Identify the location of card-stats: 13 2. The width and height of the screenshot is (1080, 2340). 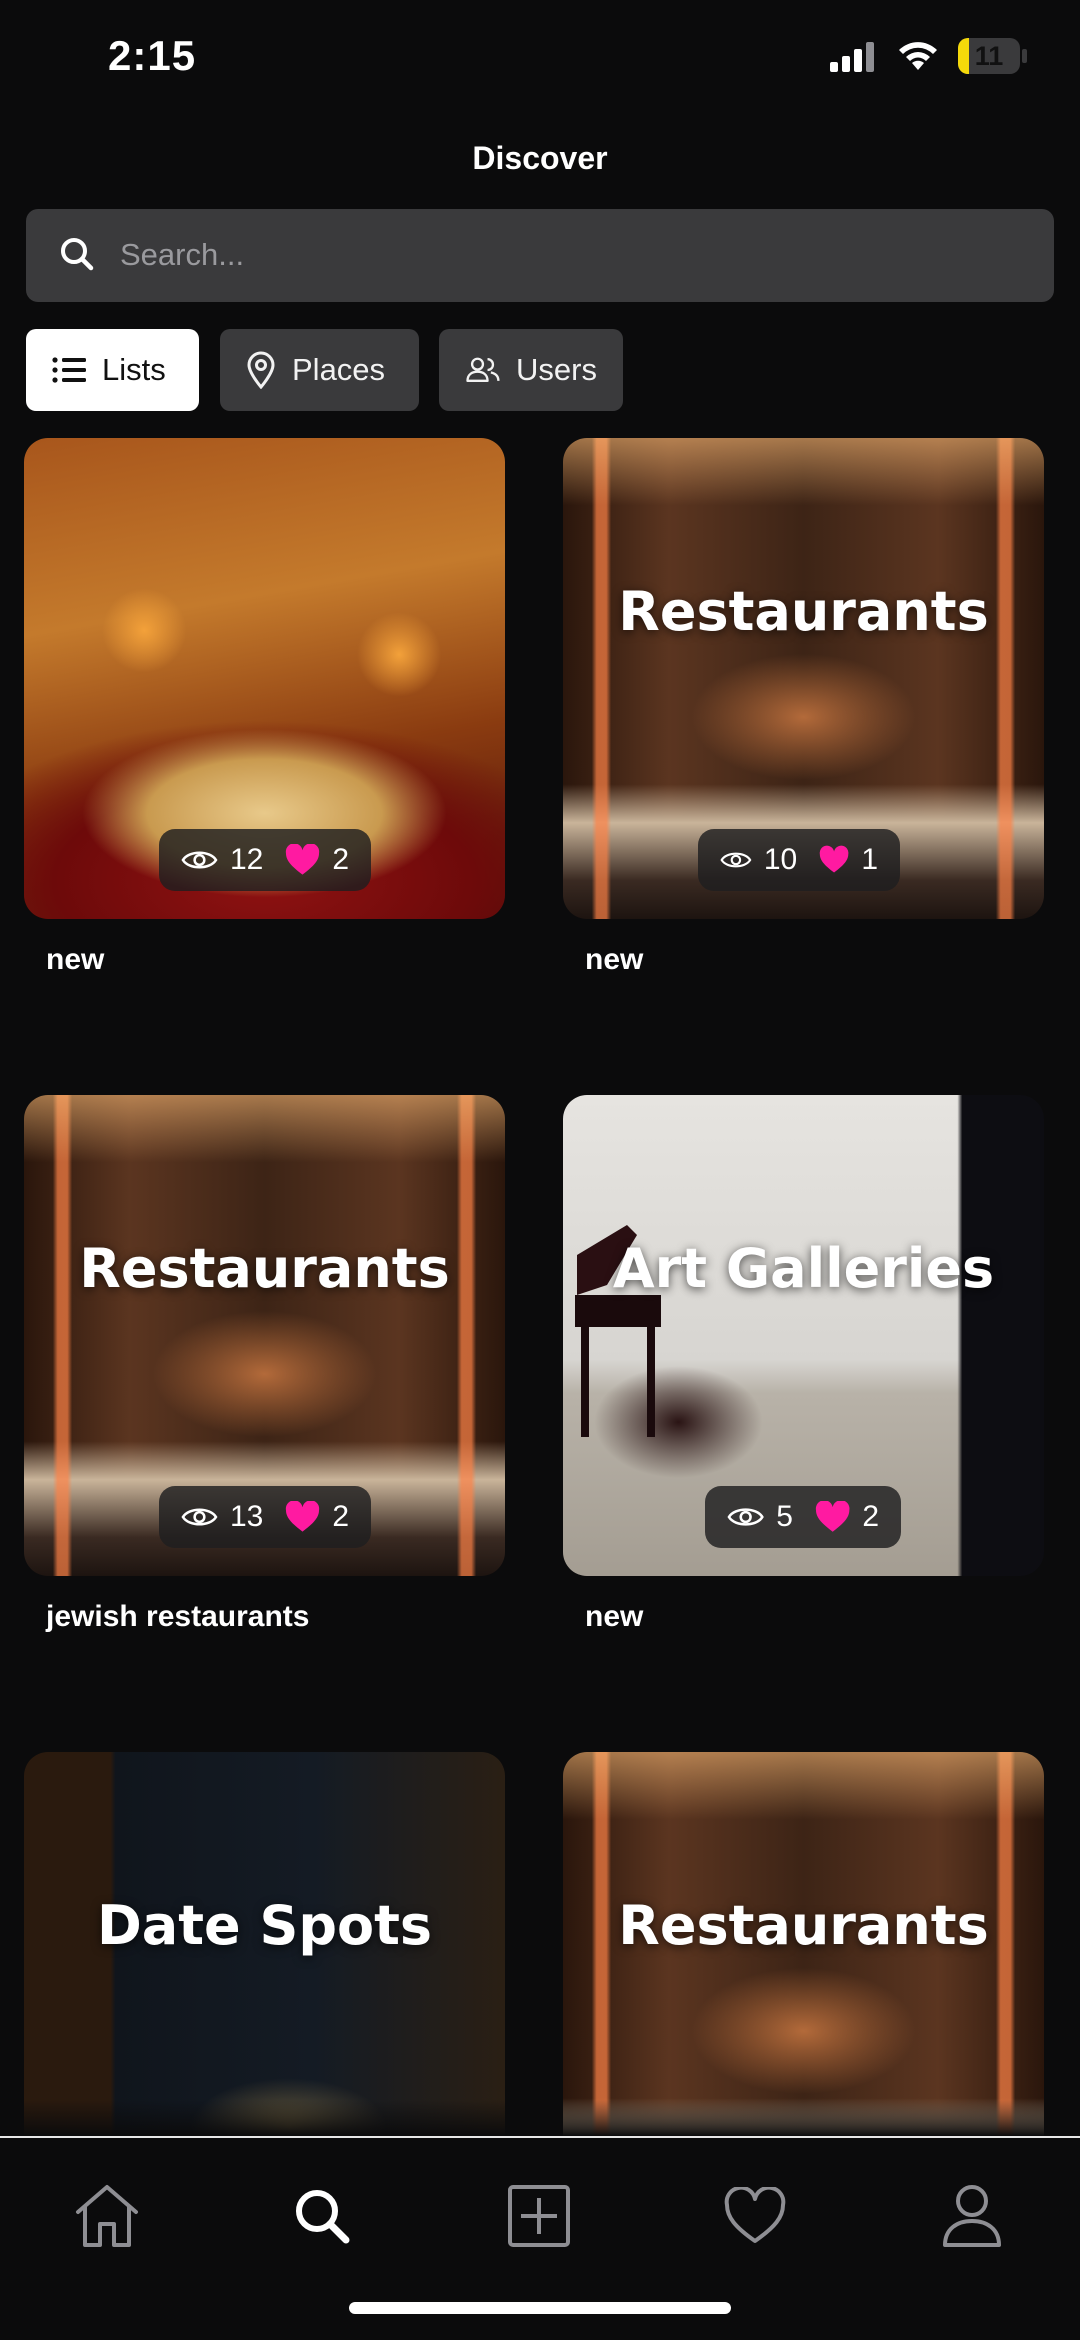
(265, 1517).